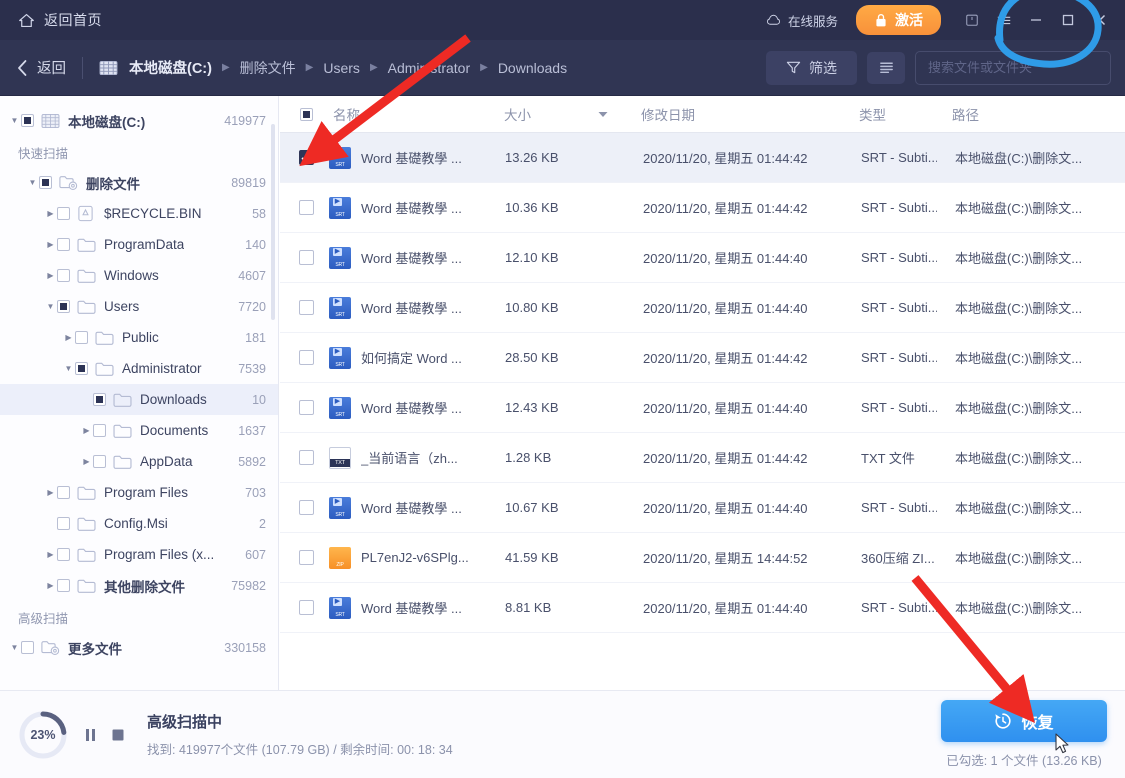 This screenshot has width=1125, height=778. What do you see at coordinates (139, 306) in the screenshot?
I see `tree-item-users: Users 7720` at bounding box center [139, 306].